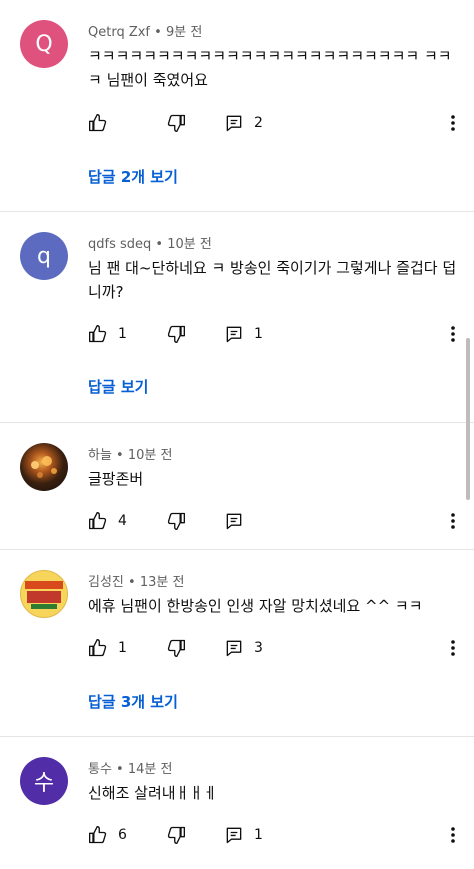 The image size is (474, 869). I want to click on view-replies-link: 답글 2개 보기, so click(133, 176).